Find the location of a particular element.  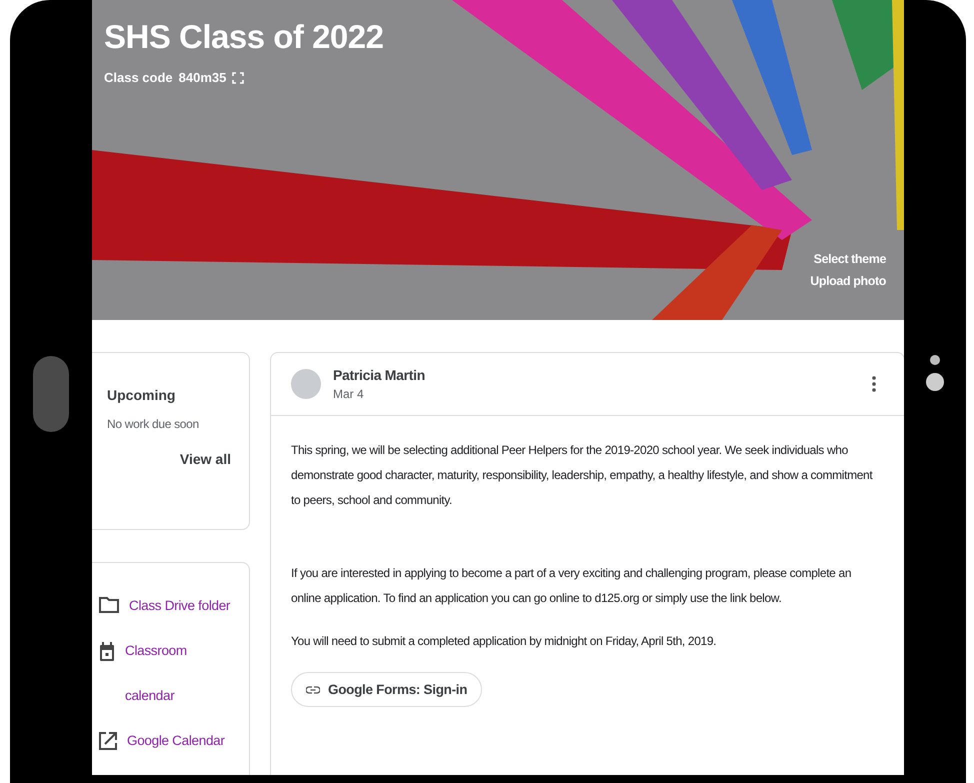

view-all-link: View all is located at coordinates (205, 459).